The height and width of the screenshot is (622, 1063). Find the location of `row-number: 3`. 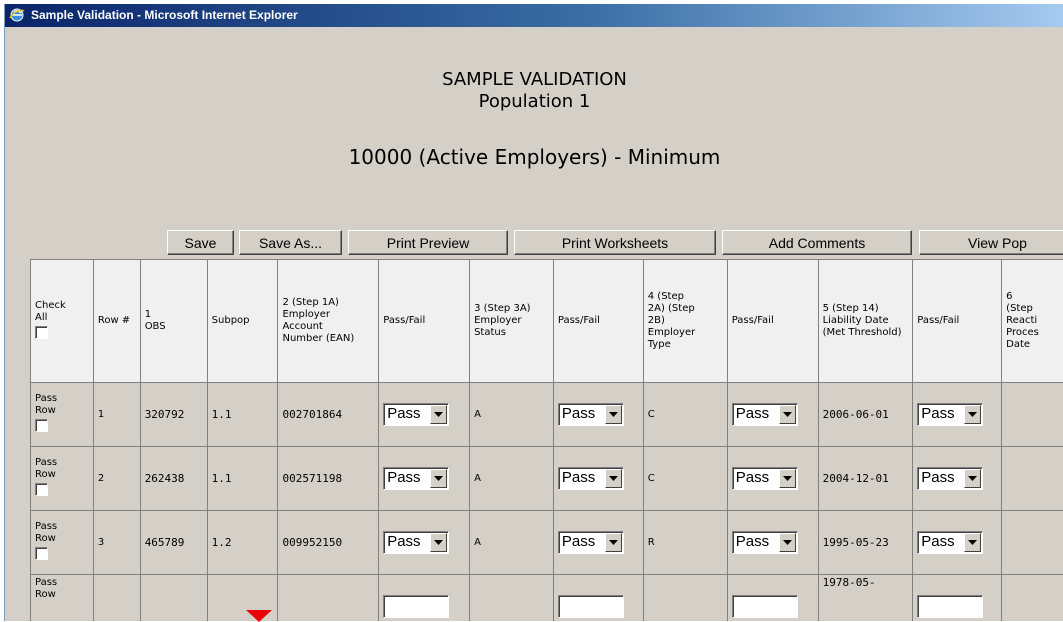

row-number: 3 is located at coordinates (116, 543).